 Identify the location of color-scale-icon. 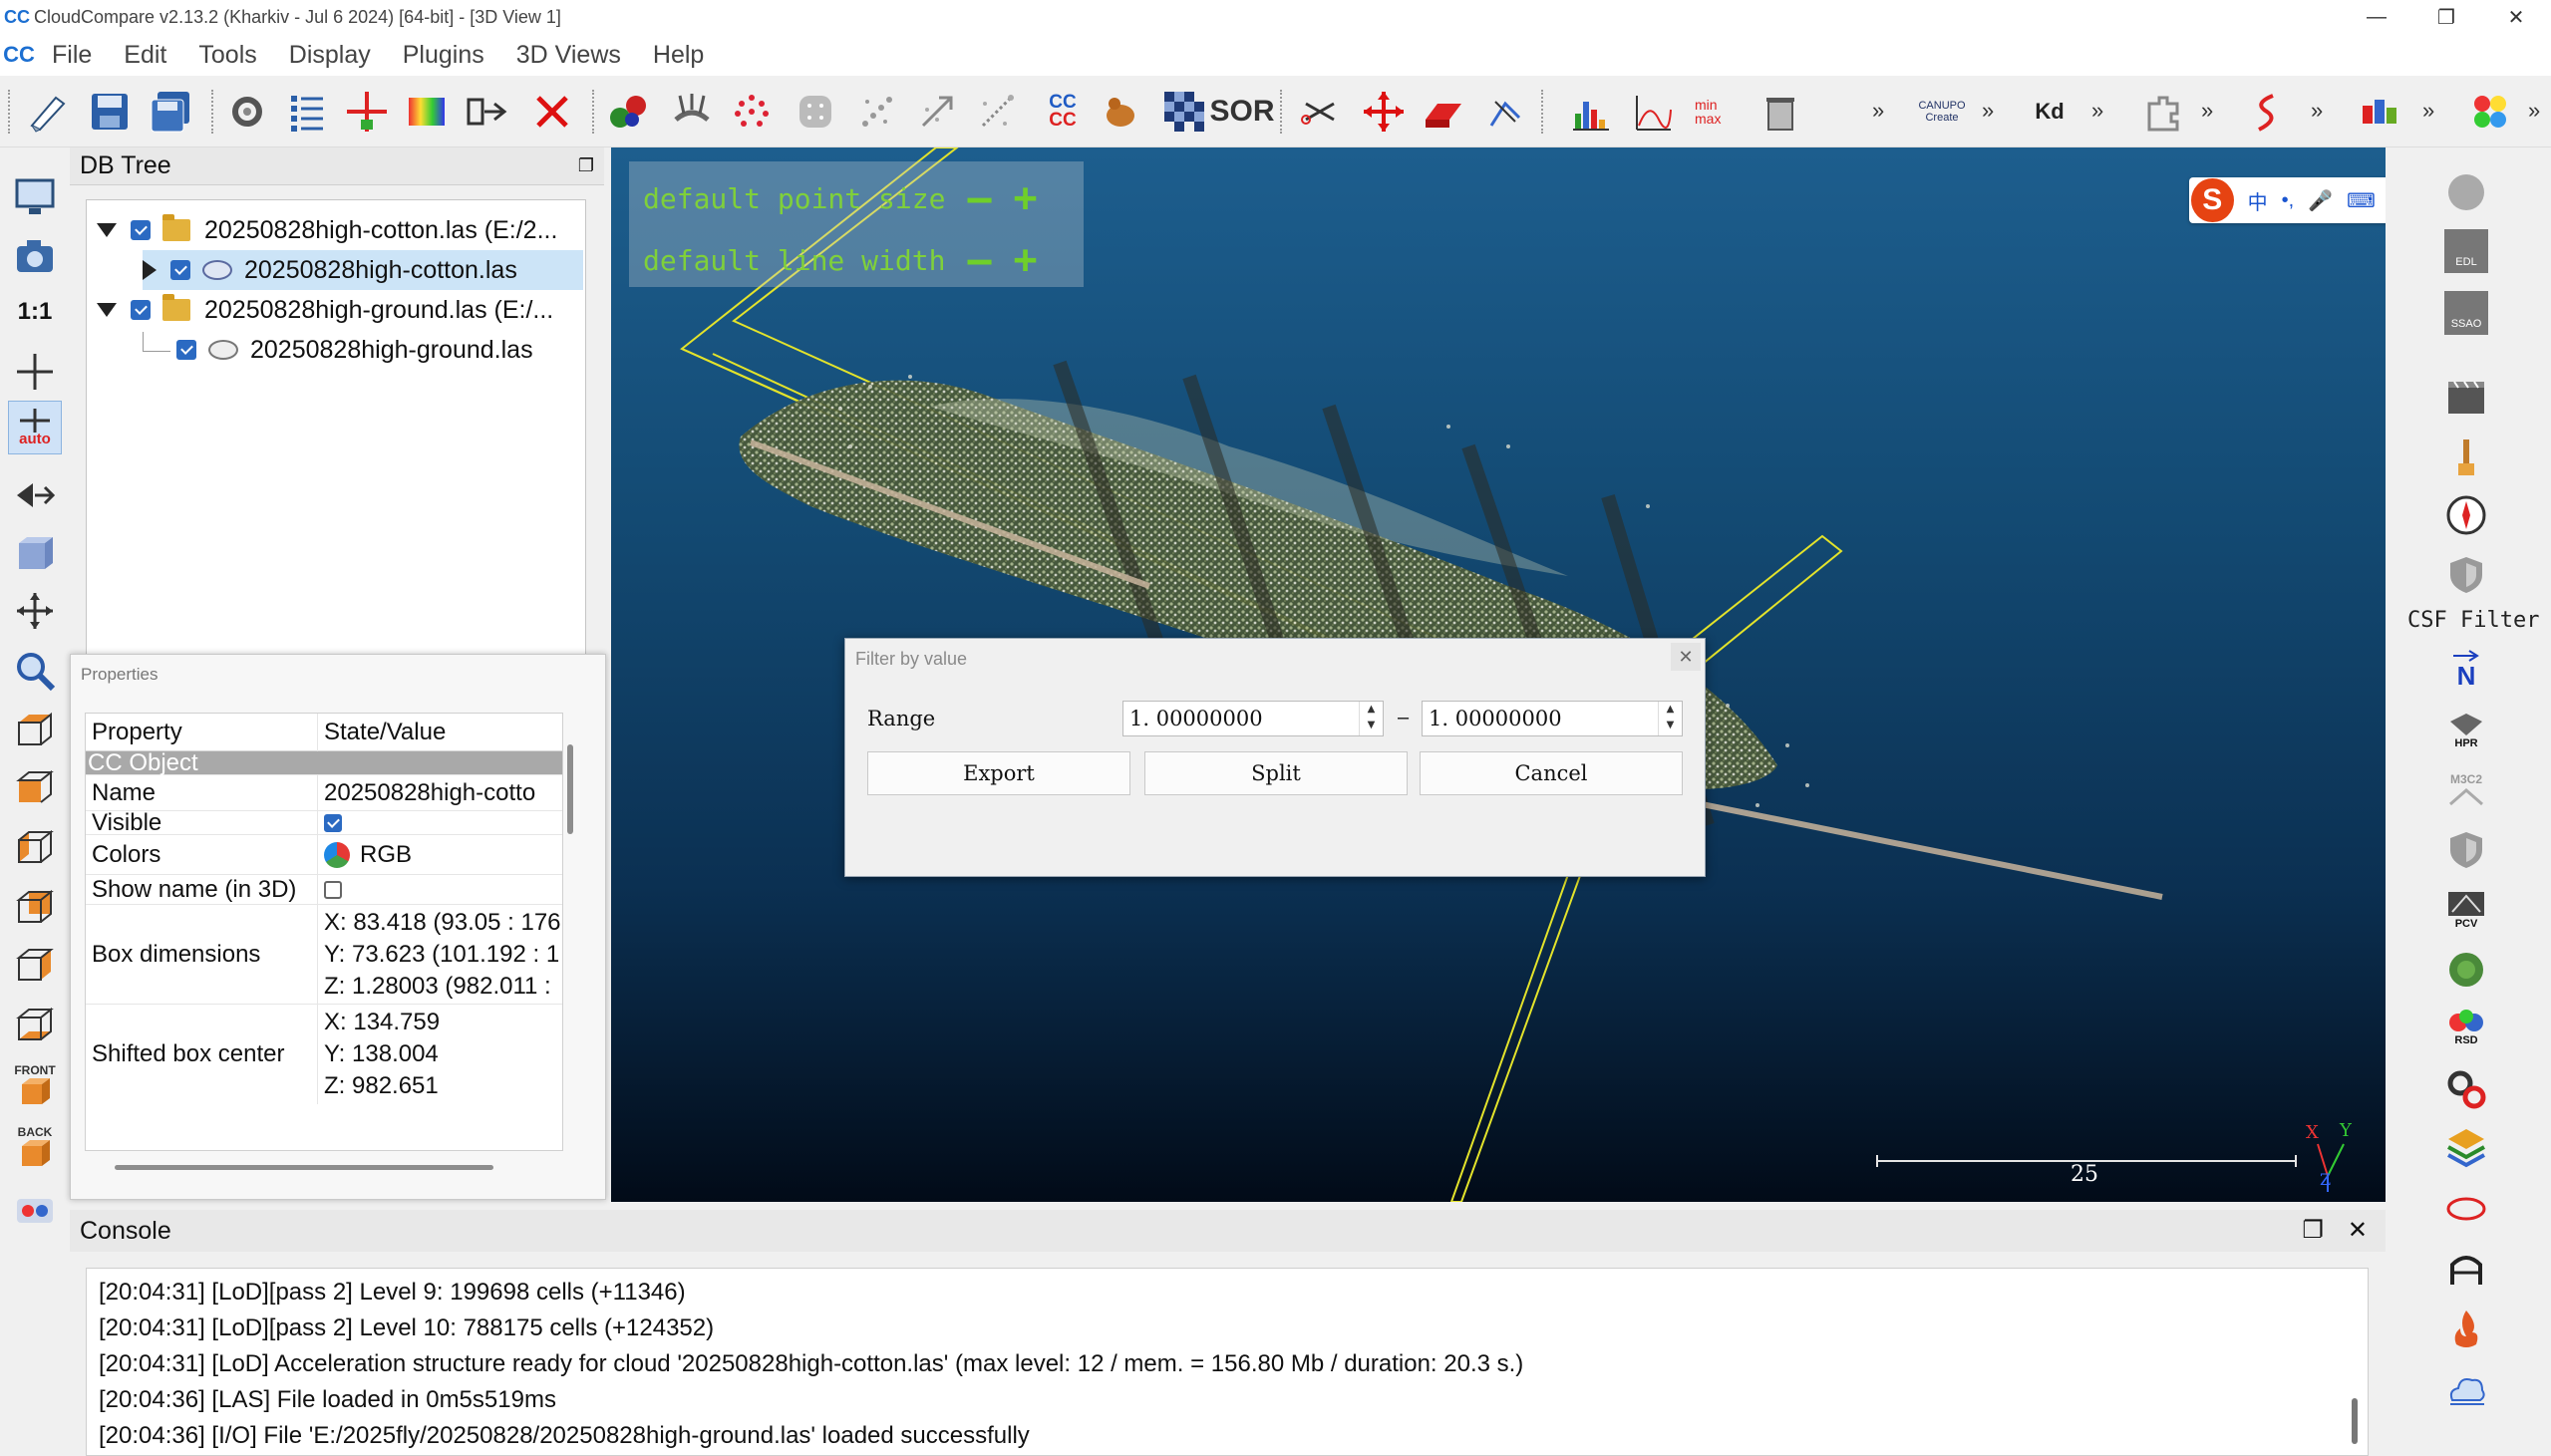
(427, 112).